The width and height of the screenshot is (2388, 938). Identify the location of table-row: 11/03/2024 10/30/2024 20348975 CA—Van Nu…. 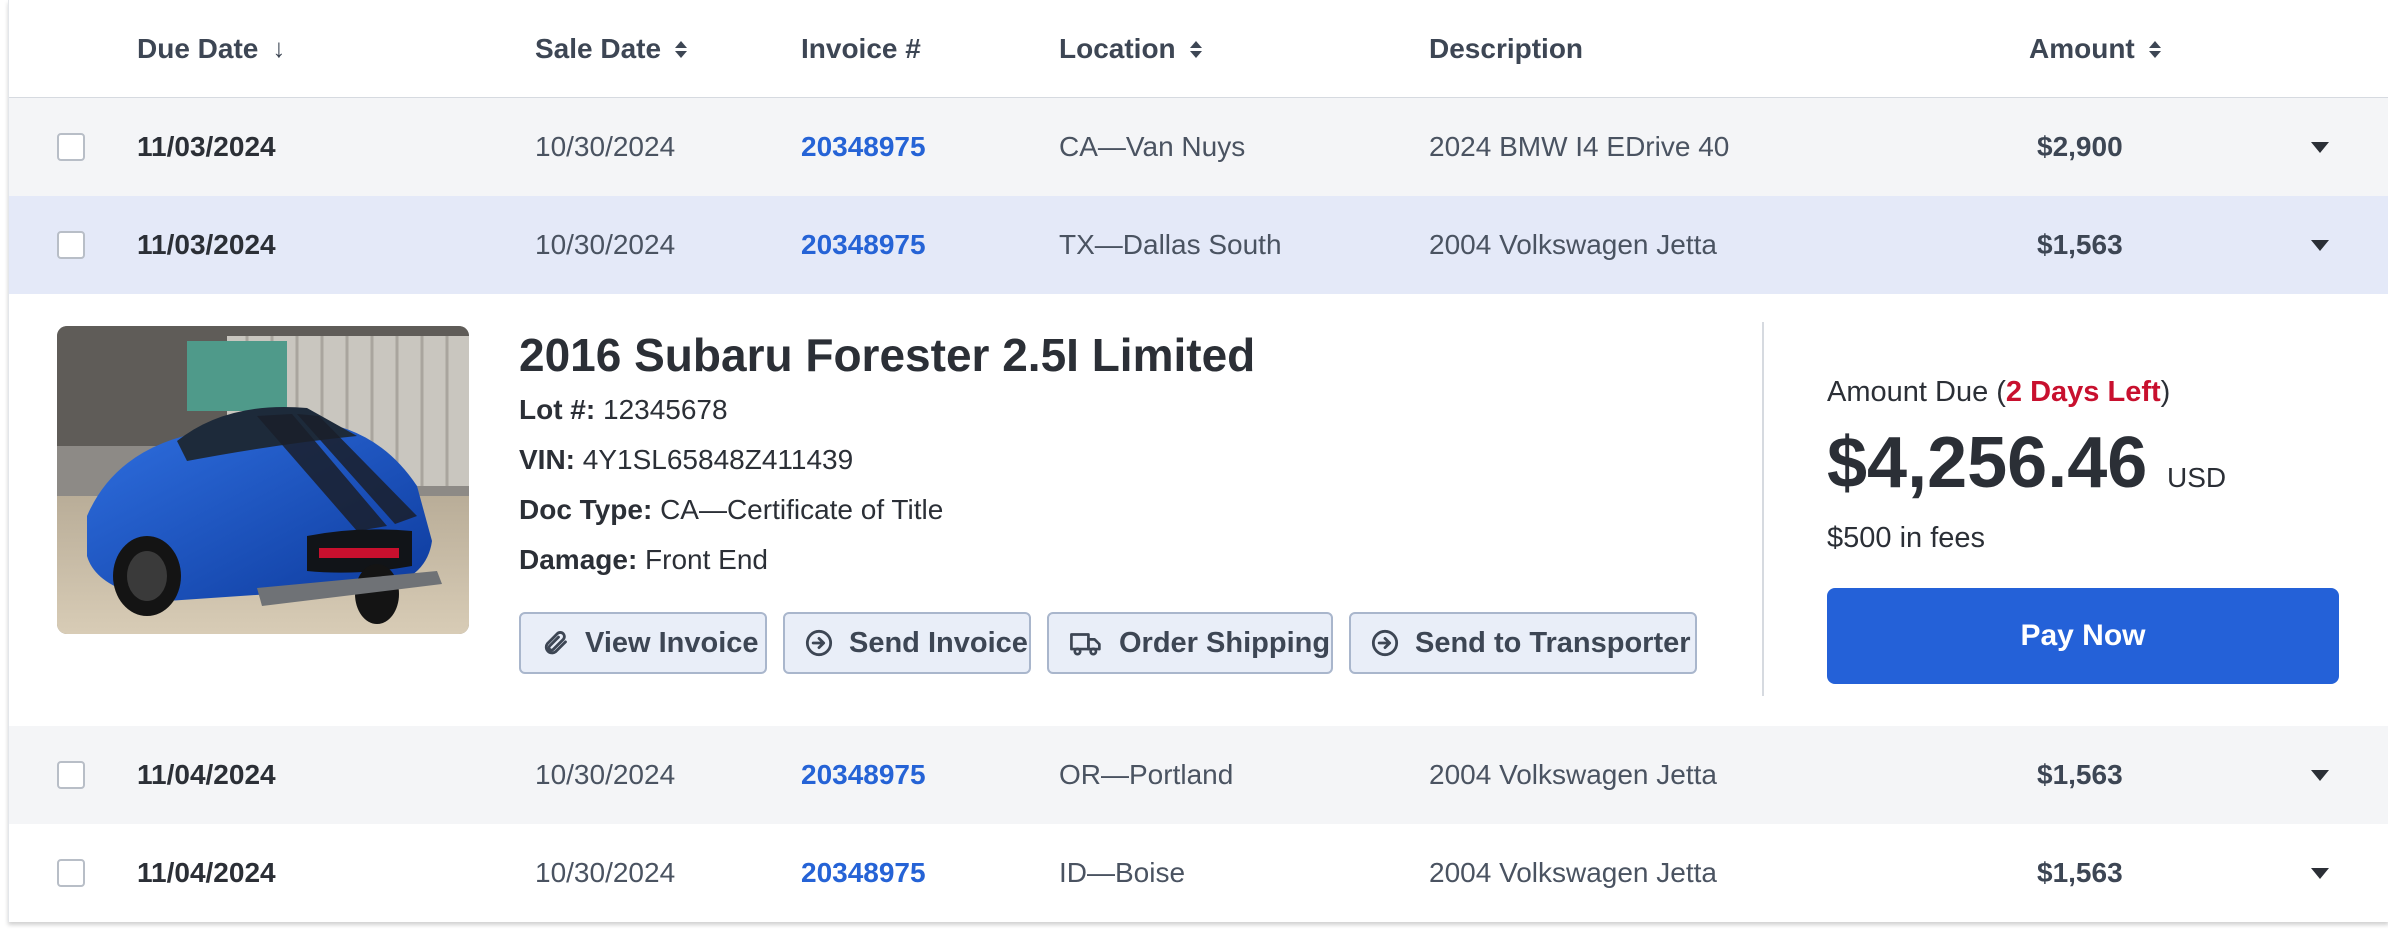
(1198, 147).